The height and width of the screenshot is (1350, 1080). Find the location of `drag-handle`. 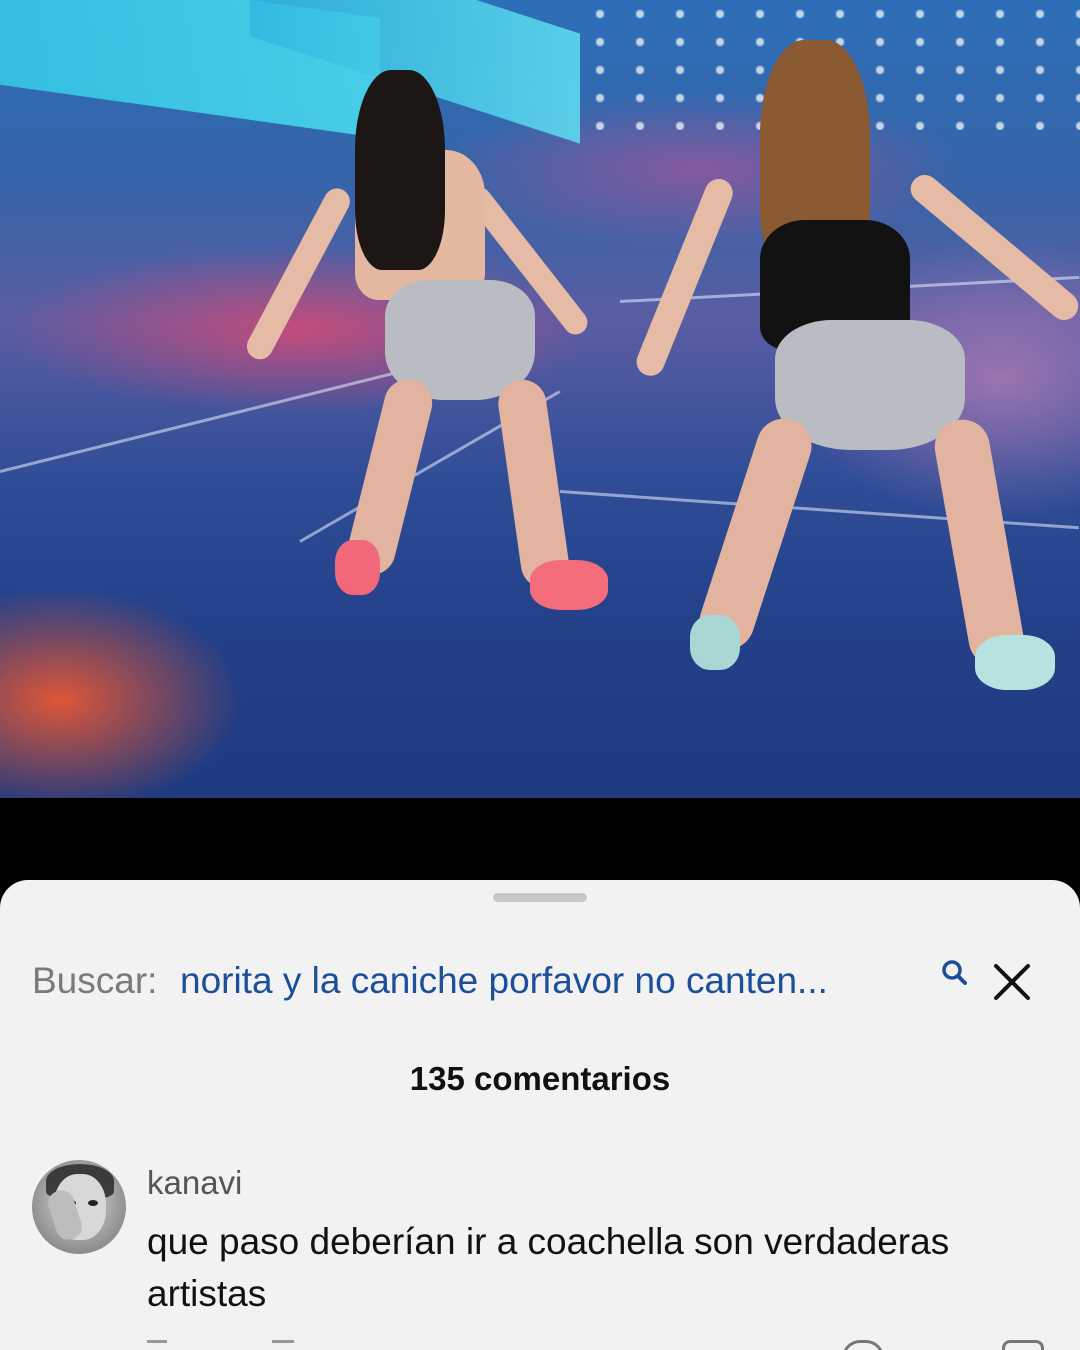

drag-handle is located at coordinates (540, 897).